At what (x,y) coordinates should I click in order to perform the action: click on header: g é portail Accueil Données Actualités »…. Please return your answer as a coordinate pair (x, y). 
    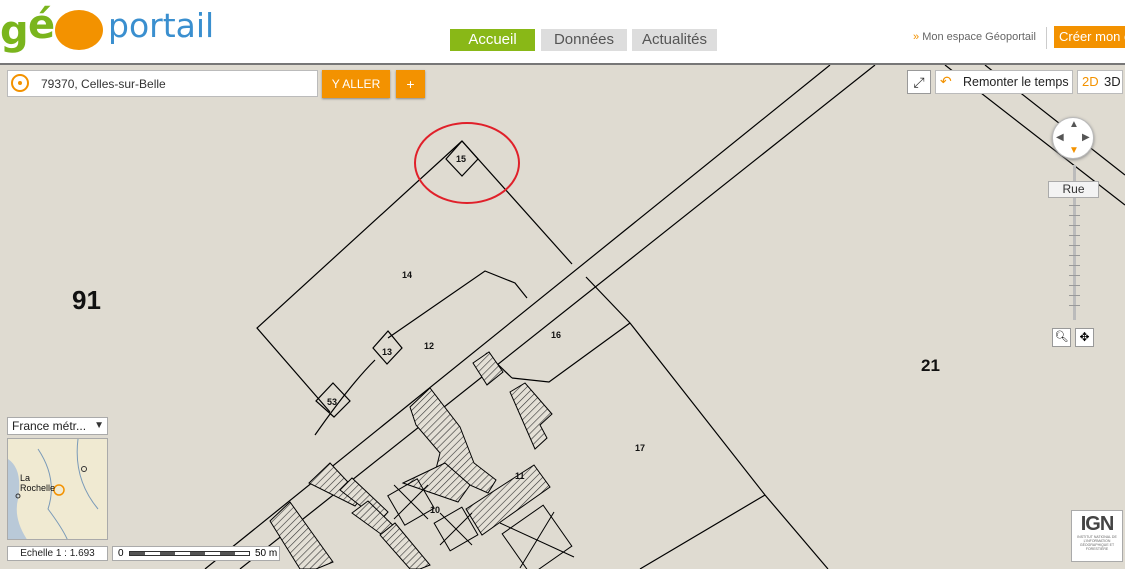
    Looking at the image, I should click on (562, 31).